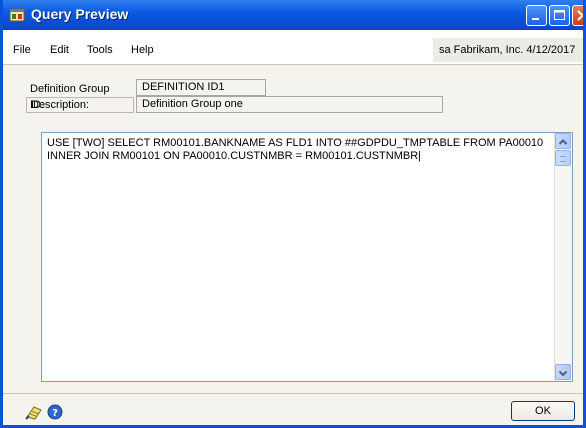 The image size is (586, 428). I want to click on menu-tools: Tools, so click(100, 50).